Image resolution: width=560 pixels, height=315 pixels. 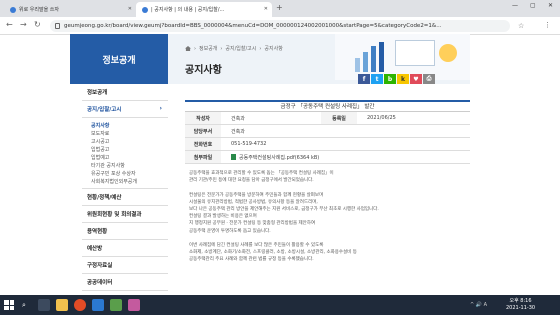 I want to click on attachment-label: 첨부파일, so click(x=203, y=157).